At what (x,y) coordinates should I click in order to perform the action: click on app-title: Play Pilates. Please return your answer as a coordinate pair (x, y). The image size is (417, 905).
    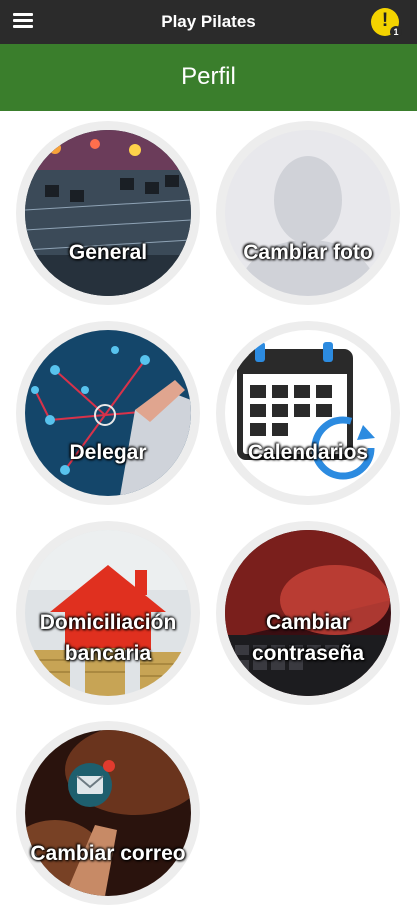
    Looking at the image, I should click on (208, 21).